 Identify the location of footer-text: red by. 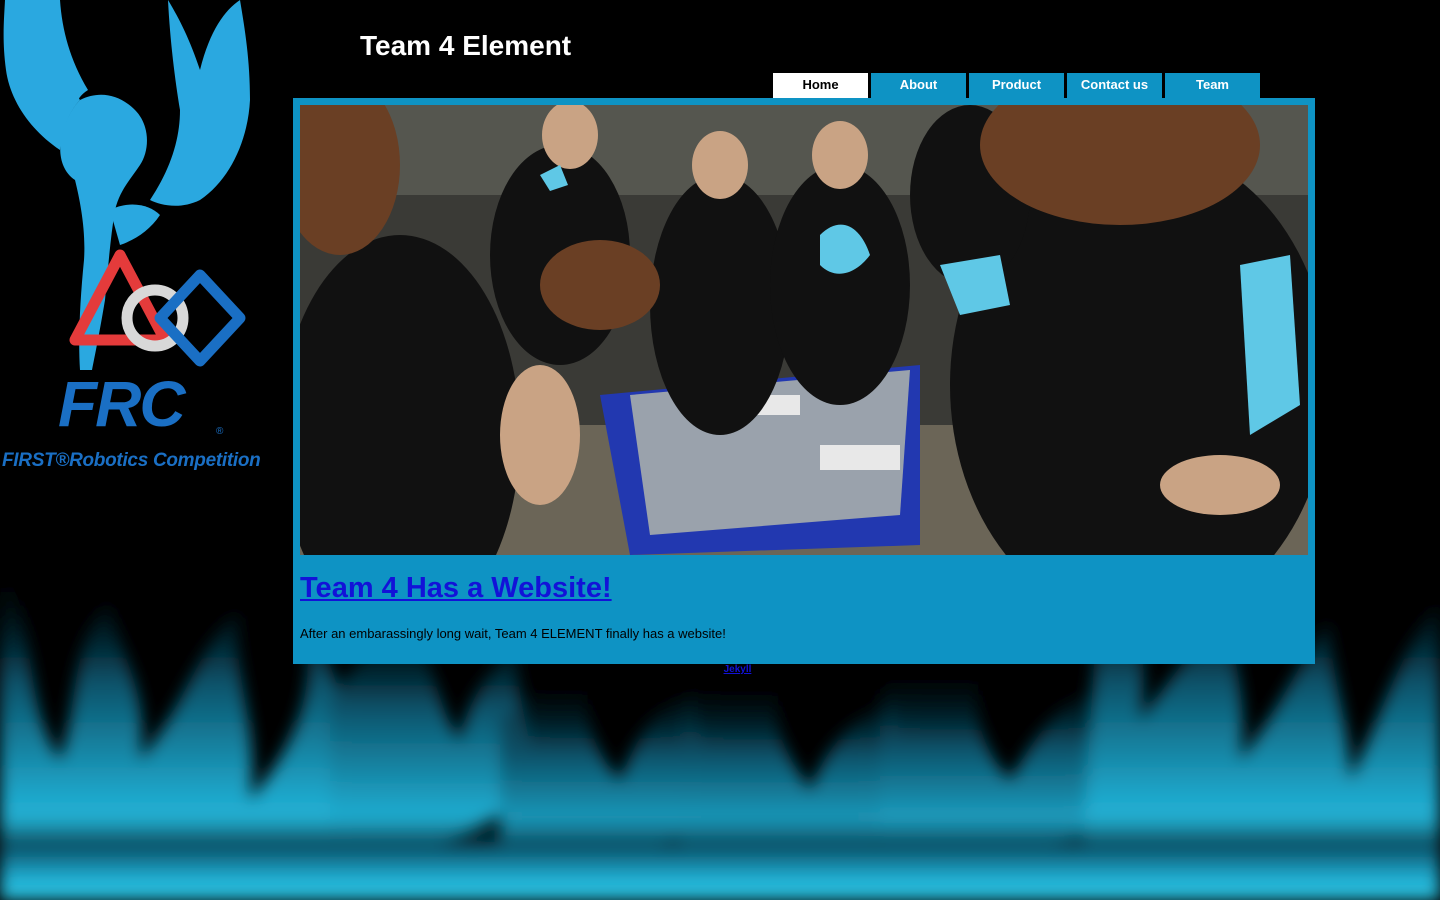
(708, 669).